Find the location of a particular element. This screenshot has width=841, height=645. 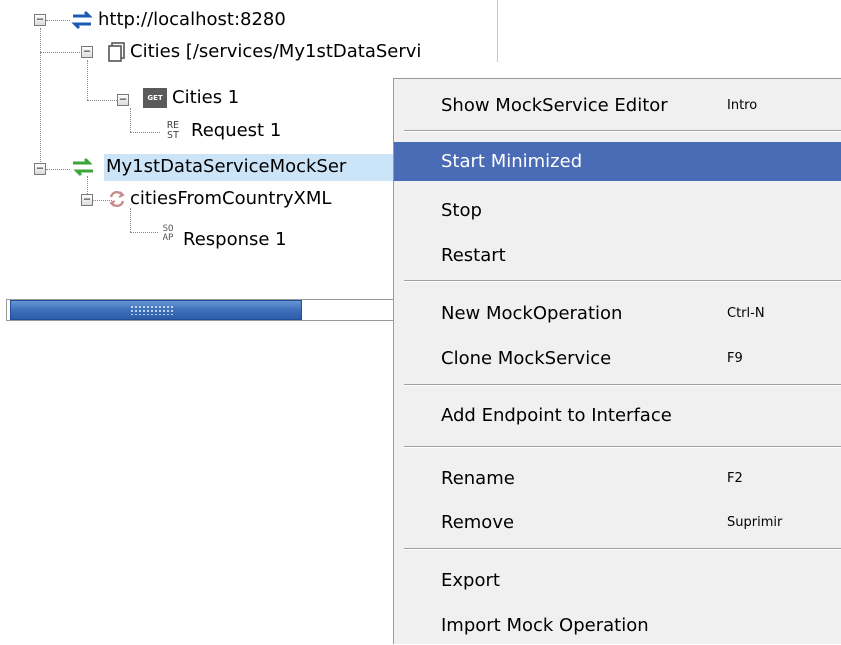

mockservice-icon is located at coordinates (83, 169).